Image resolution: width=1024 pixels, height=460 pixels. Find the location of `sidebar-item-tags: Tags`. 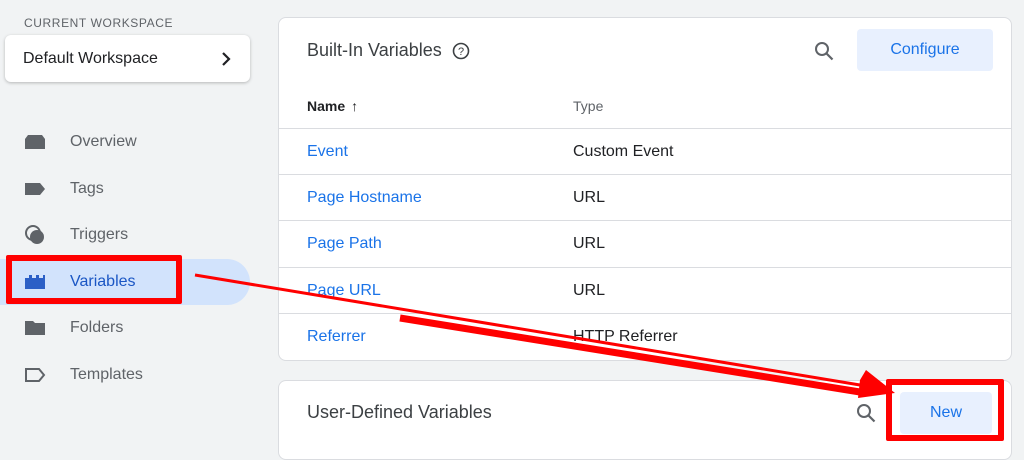

sidebar-item-tags: Tags is located at coordinates (125, 189).